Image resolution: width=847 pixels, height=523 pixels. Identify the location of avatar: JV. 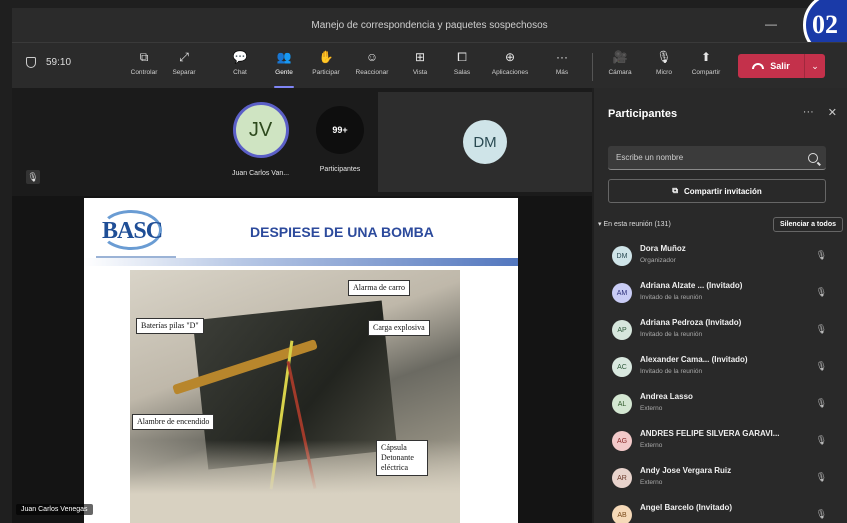
(260, 130).